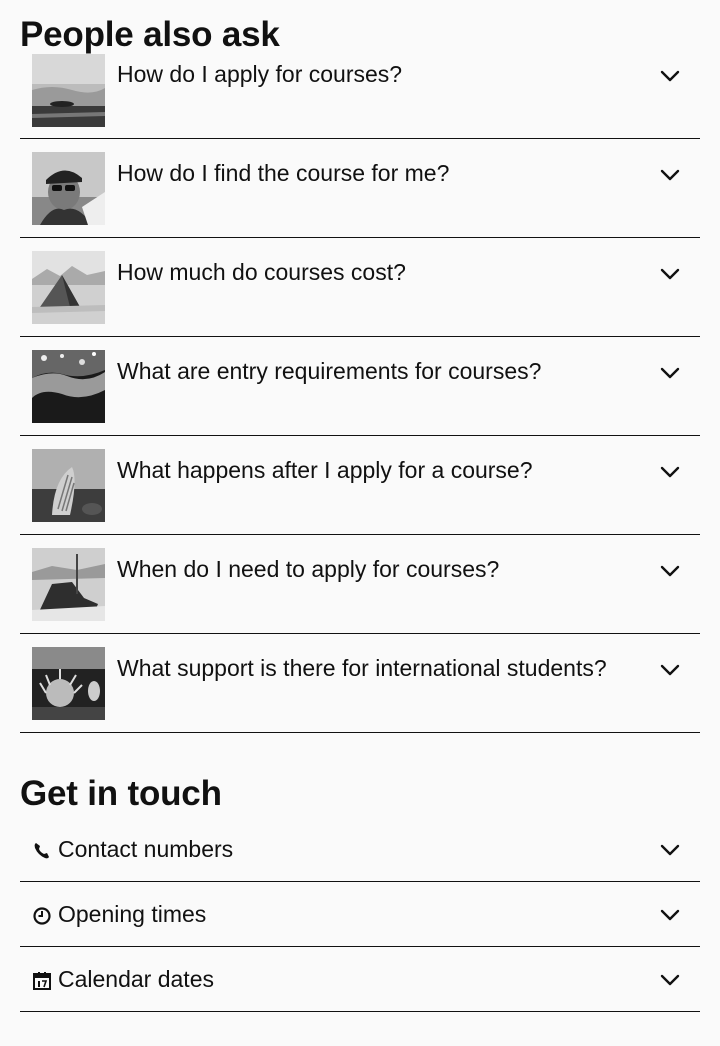 This screenshot has width=720, height=1046. I want to click on ice-landscape-thumbnail, so click(68, 90).